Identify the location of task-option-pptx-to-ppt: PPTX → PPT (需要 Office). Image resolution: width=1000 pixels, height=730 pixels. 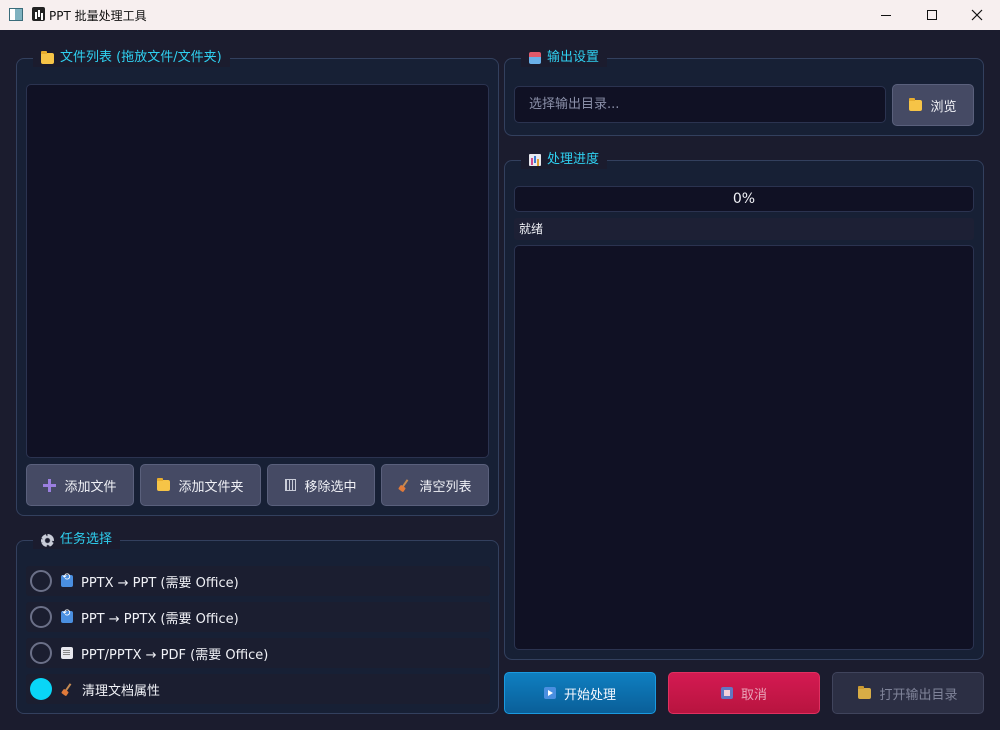
(258, 581).